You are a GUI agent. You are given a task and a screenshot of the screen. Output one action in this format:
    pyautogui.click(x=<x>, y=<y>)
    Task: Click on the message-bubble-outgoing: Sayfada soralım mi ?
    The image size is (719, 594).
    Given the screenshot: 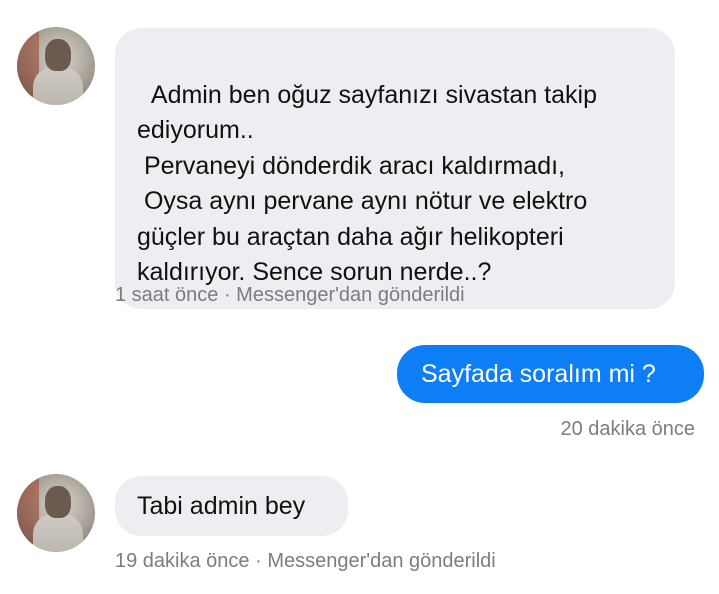 What is the action you would take?
    pyautogui.click(x=550, y=374)
    